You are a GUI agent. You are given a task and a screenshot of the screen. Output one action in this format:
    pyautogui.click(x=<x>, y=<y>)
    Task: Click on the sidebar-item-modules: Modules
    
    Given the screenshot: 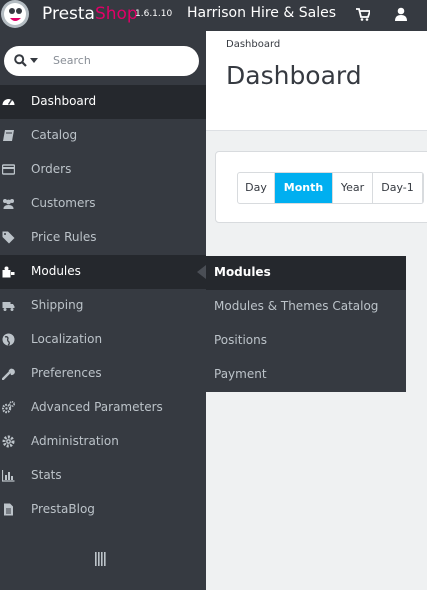 What is the action you would take?
    pyautogui.click(x=103, y=272)
    